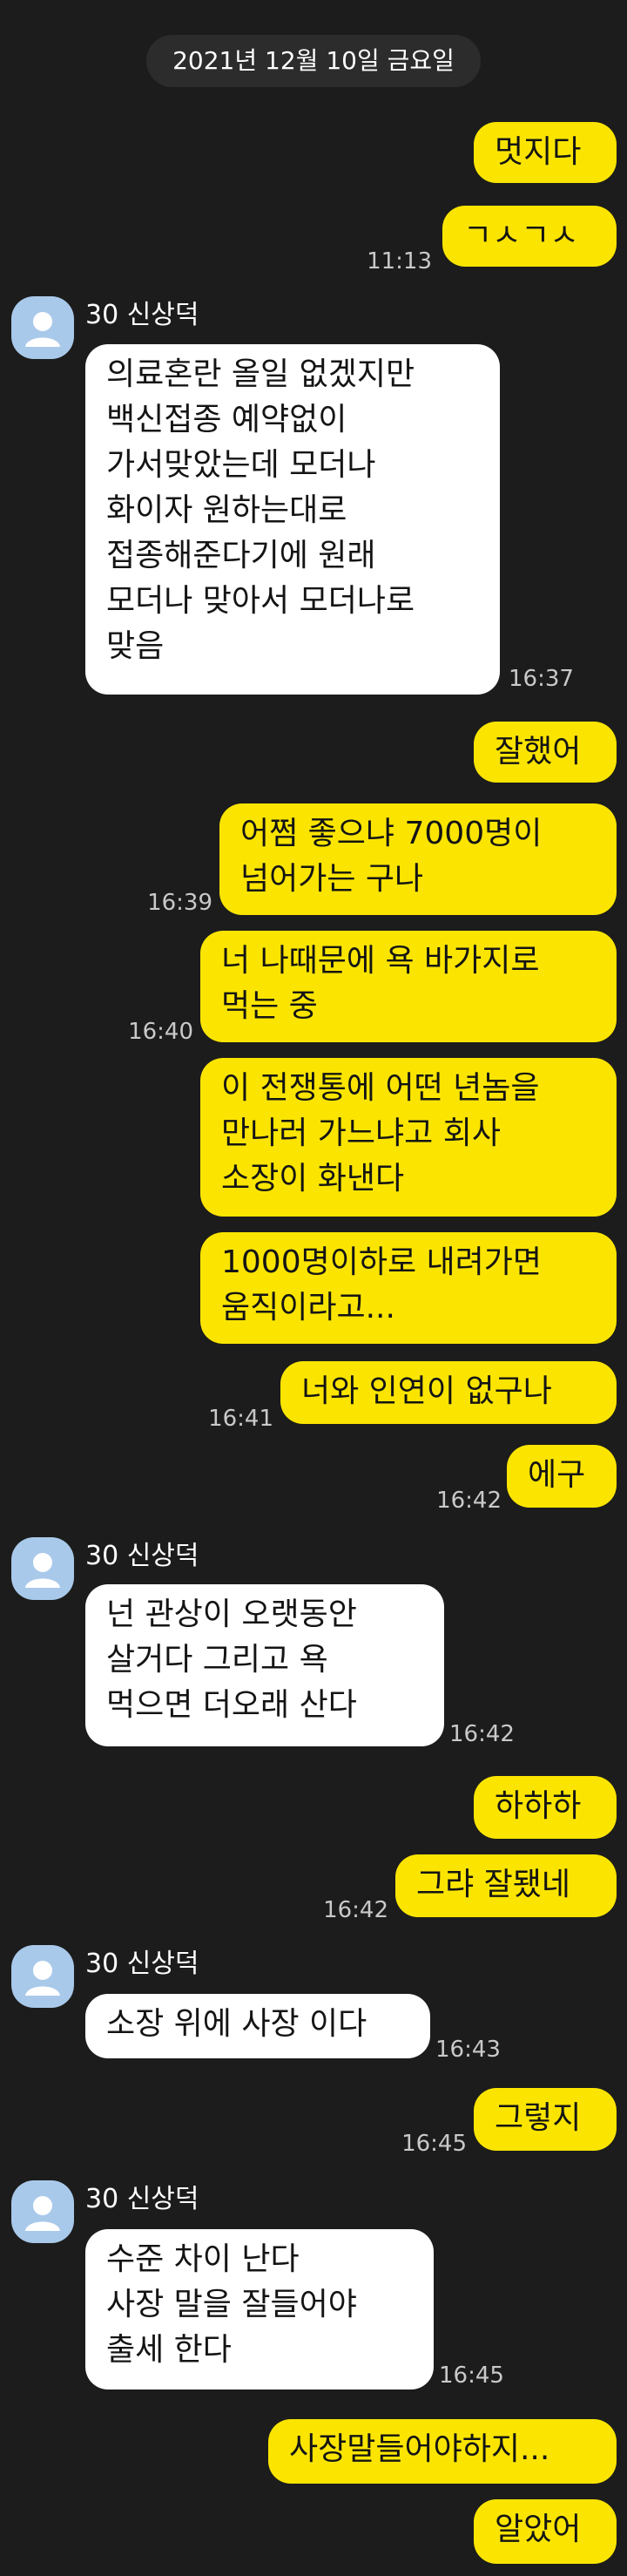 This screenshot has width=627, height=2576. I want to click on my-message-bubble: 에구, so click(562, 1477).